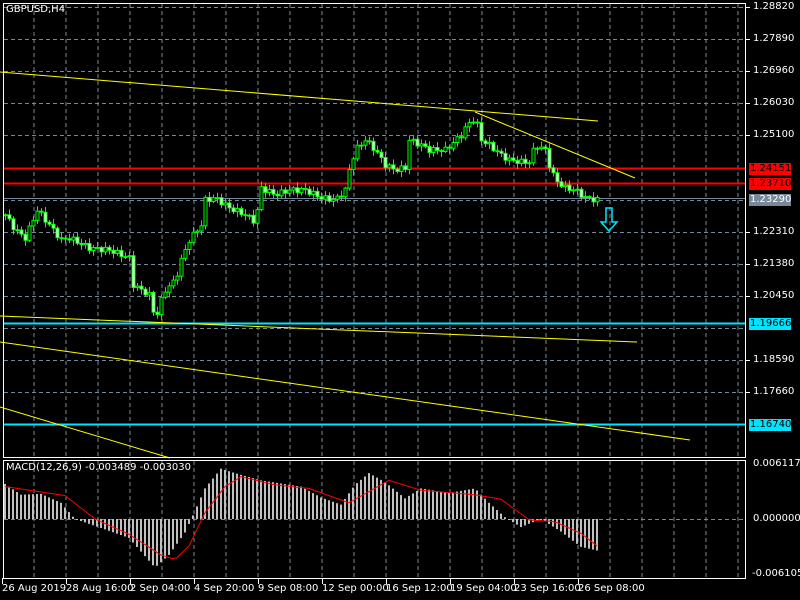 This screenshot has width=800, height=600. Describe the element at coordinates (547, 588) in the screenshot. I see `time-axis-label: 23 Sep 16:00` at that location.